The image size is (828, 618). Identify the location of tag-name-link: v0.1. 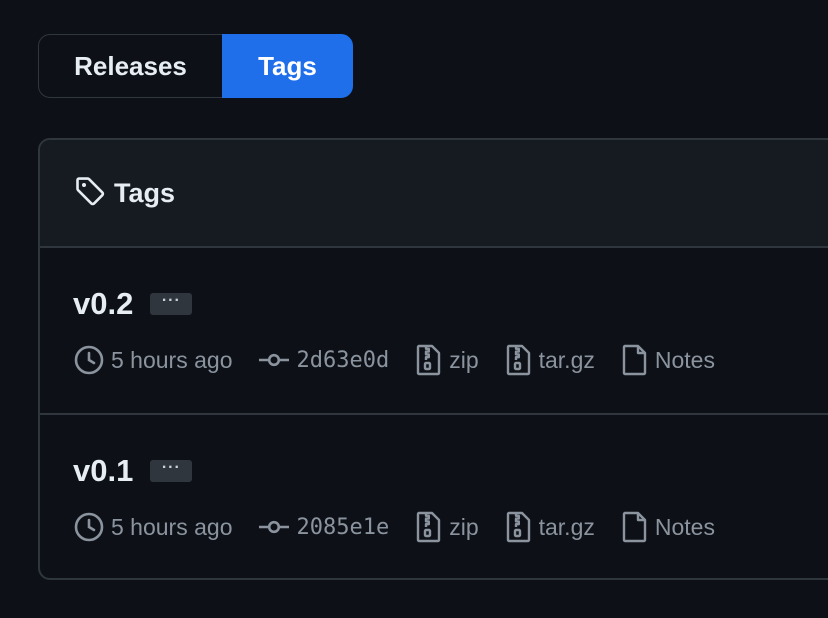
(103, 471).